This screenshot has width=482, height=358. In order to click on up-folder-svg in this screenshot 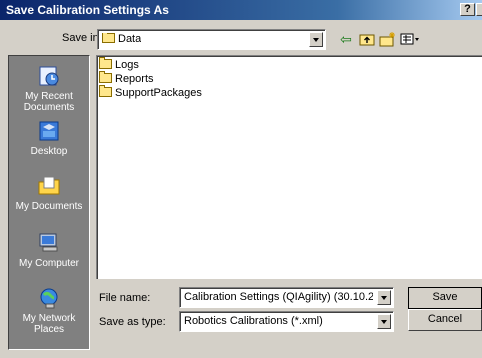, I will do `click(367, 40)`.